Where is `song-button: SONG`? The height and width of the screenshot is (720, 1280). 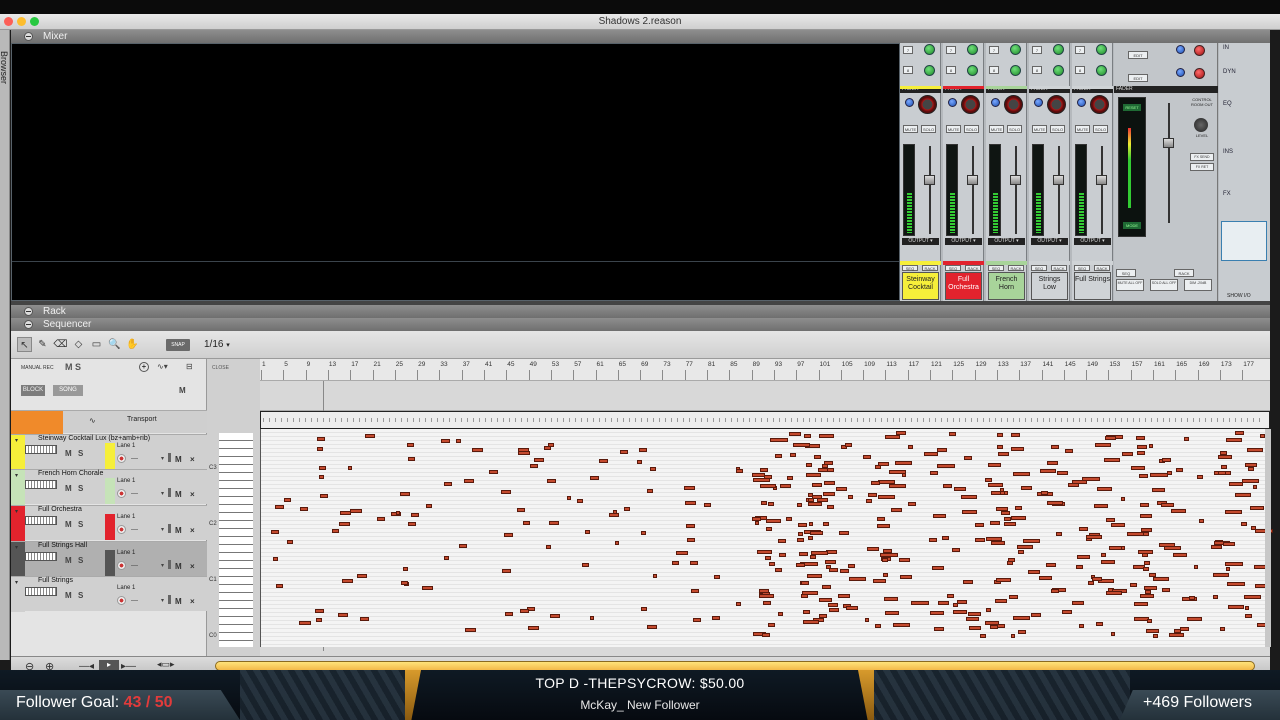 song-button: SONG is located at coordinates (68, 390).